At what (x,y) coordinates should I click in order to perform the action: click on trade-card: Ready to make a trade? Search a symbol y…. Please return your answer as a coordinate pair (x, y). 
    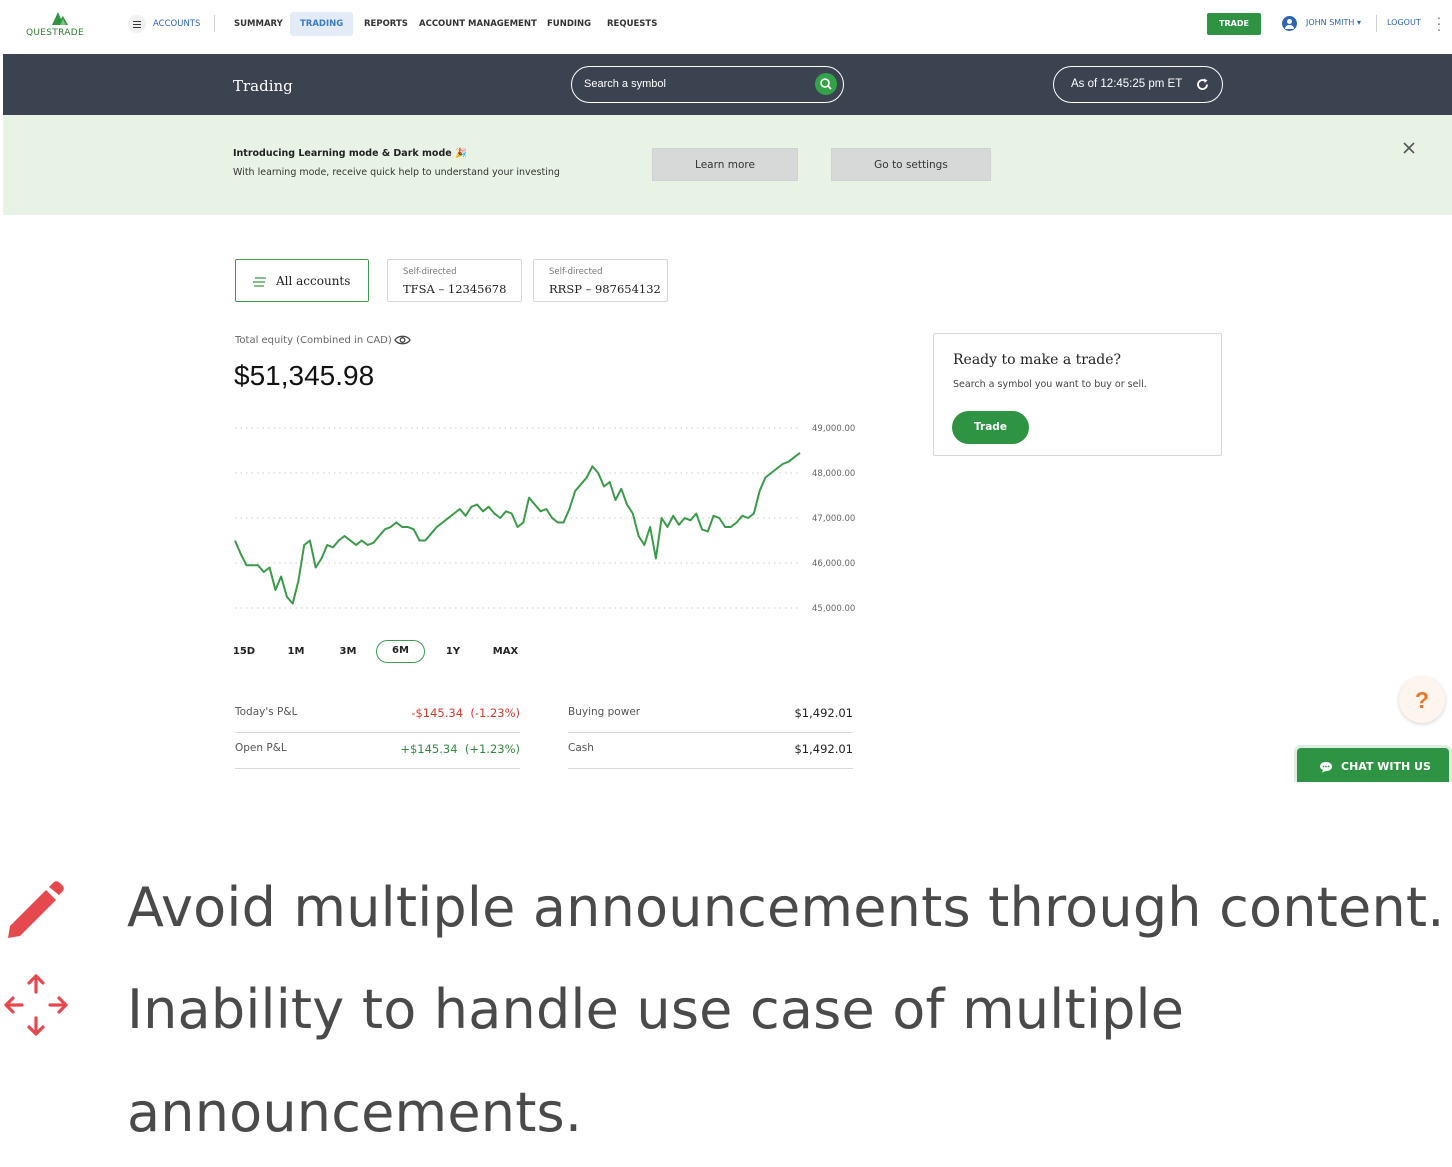
    Looking at the image, I should click on (1077, 394).